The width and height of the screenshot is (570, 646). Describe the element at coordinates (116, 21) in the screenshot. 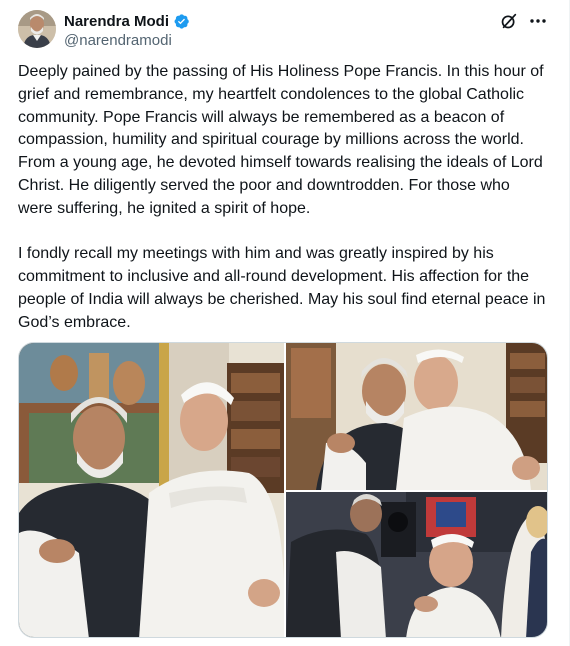

I see `author-display-name: Narendra Modi` at that location.